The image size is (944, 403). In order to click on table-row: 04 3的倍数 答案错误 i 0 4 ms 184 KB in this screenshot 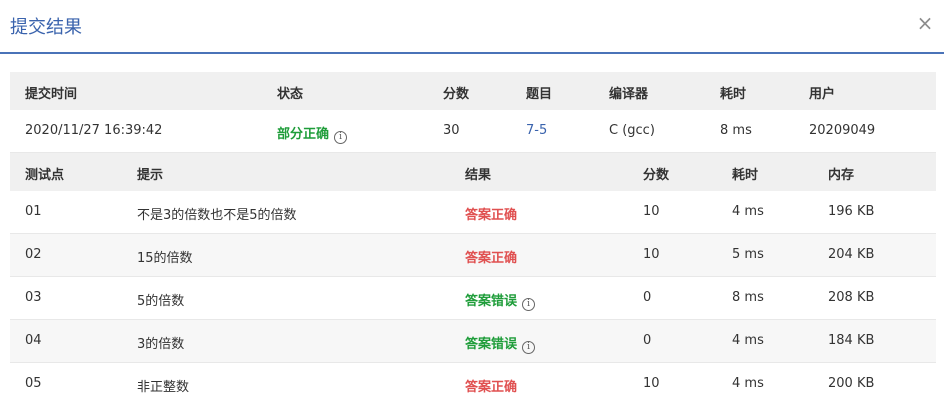, I will do `click(473, 341)`.